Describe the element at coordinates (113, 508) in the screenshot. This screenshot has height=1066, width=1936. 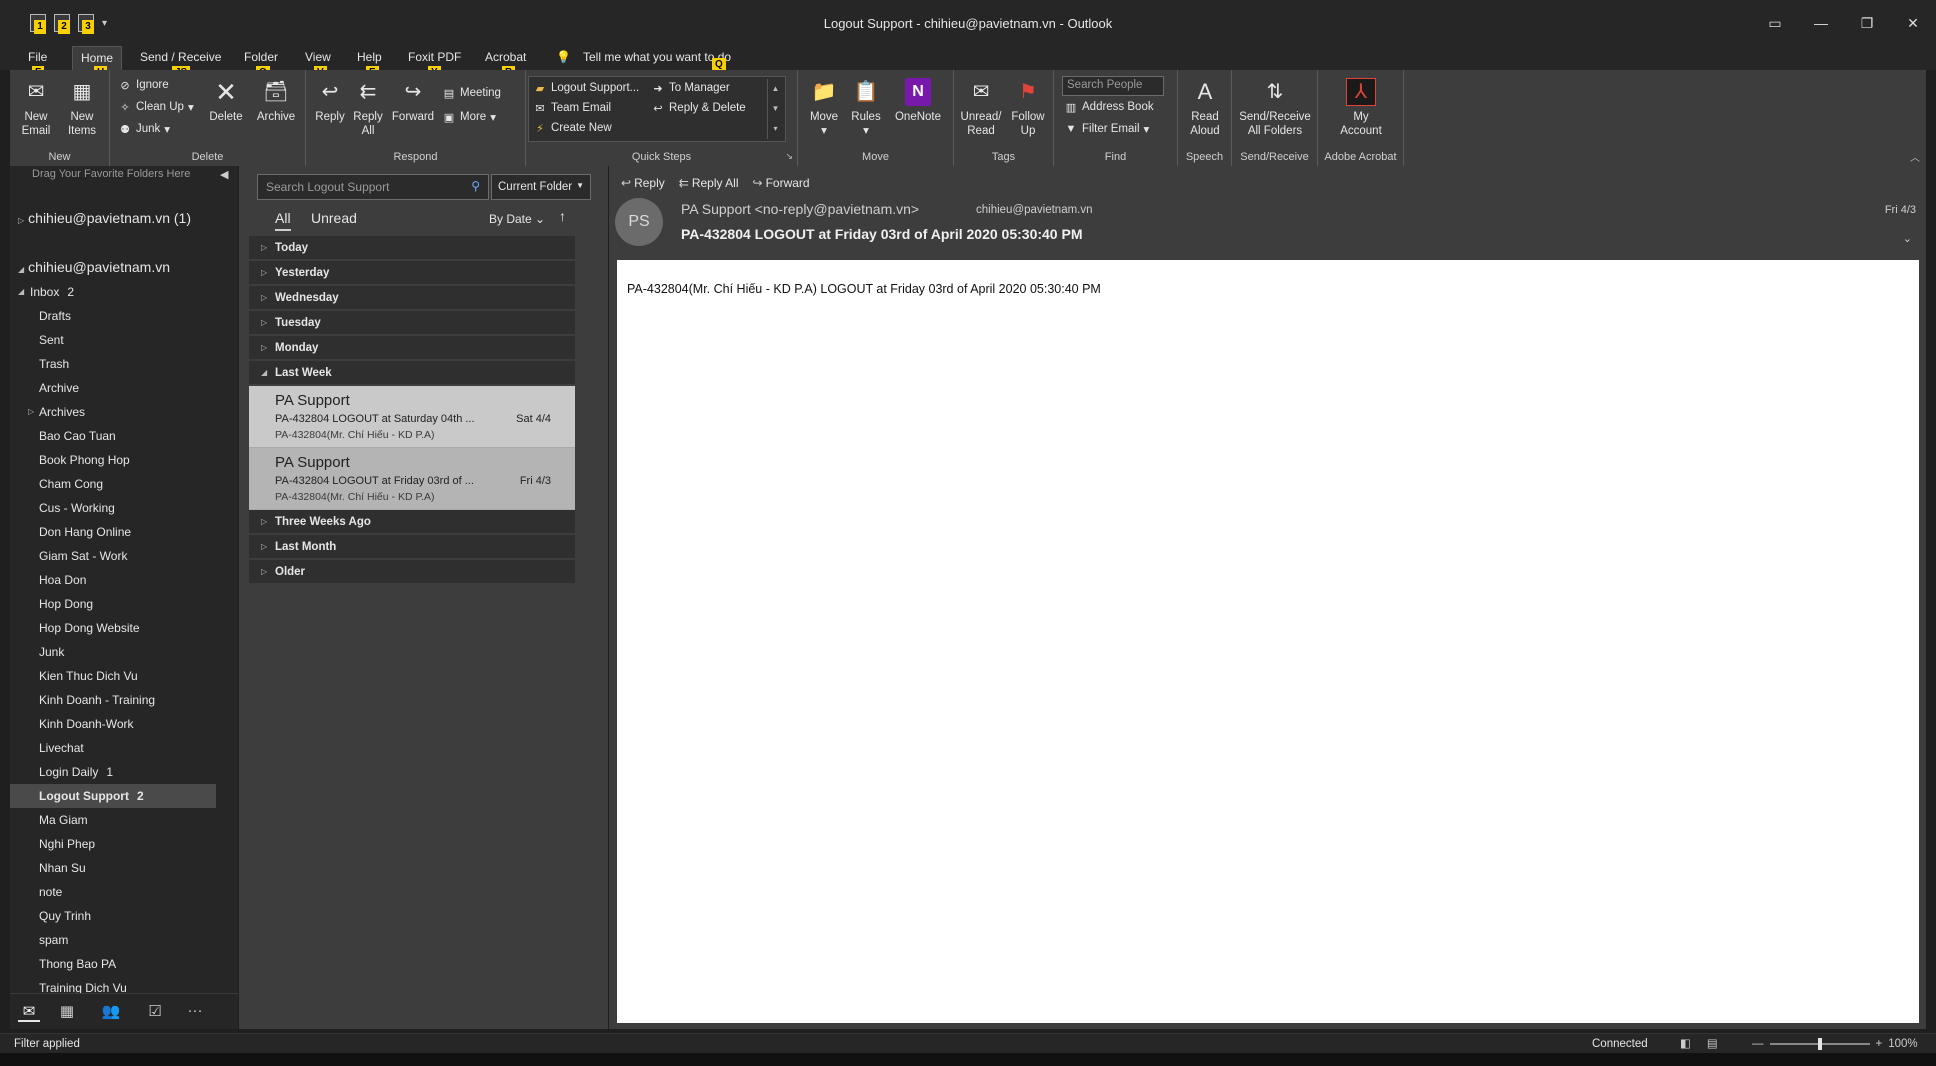
I see `folder-item: Cus - Working` at that location.